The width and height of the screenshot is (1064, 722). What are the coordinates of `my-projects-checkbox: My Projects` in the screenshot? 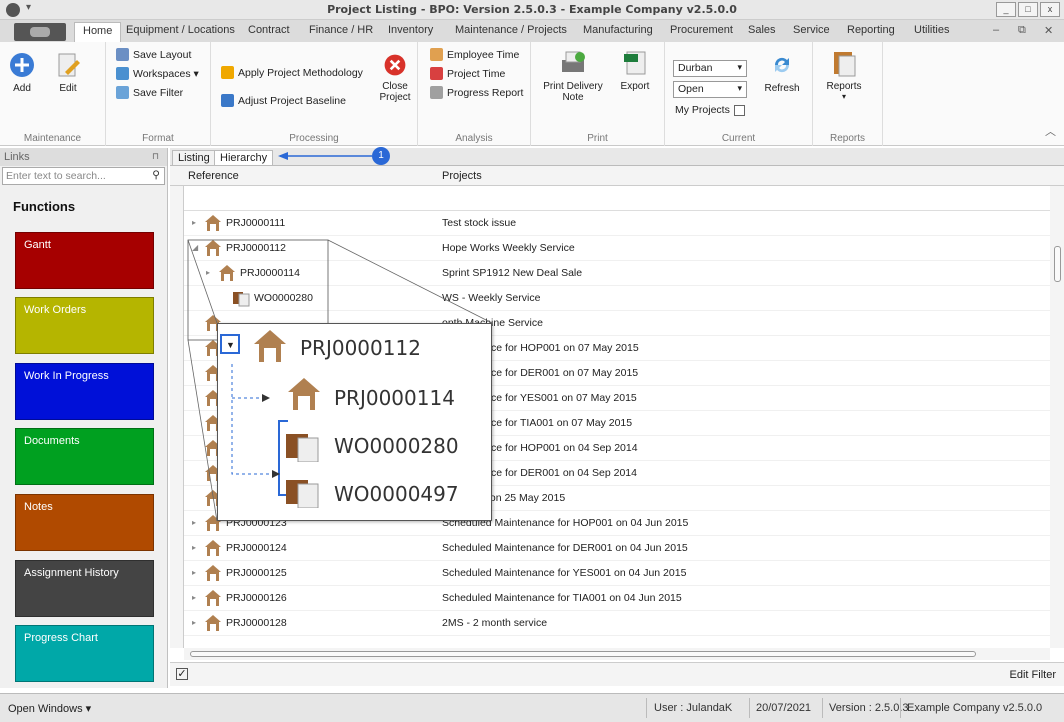 It's located at (710, 110).